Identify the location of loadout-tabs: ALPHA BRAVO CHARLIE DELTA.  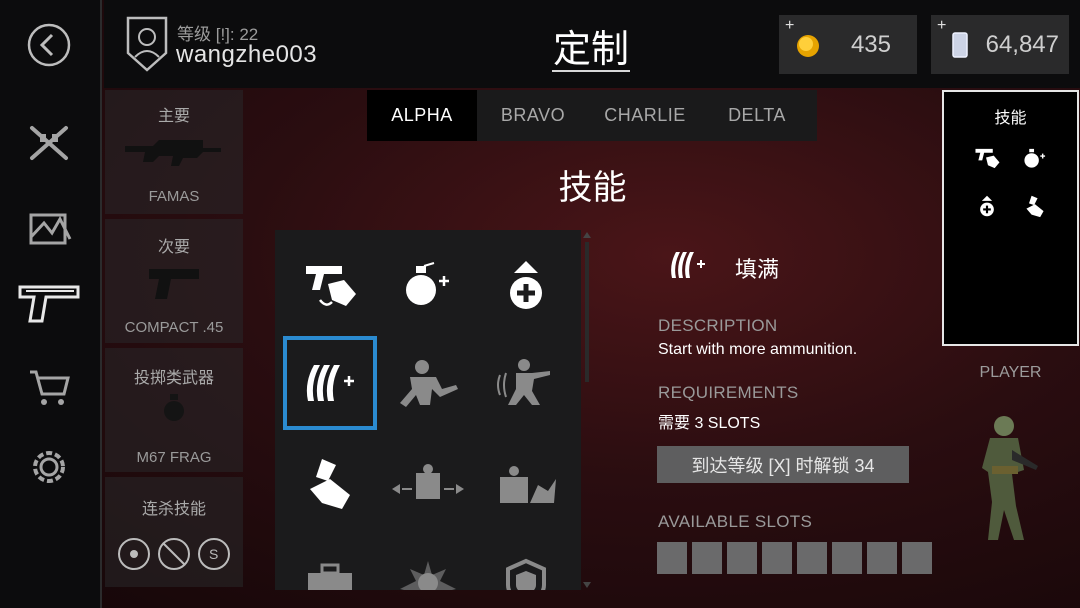
(592, 115).